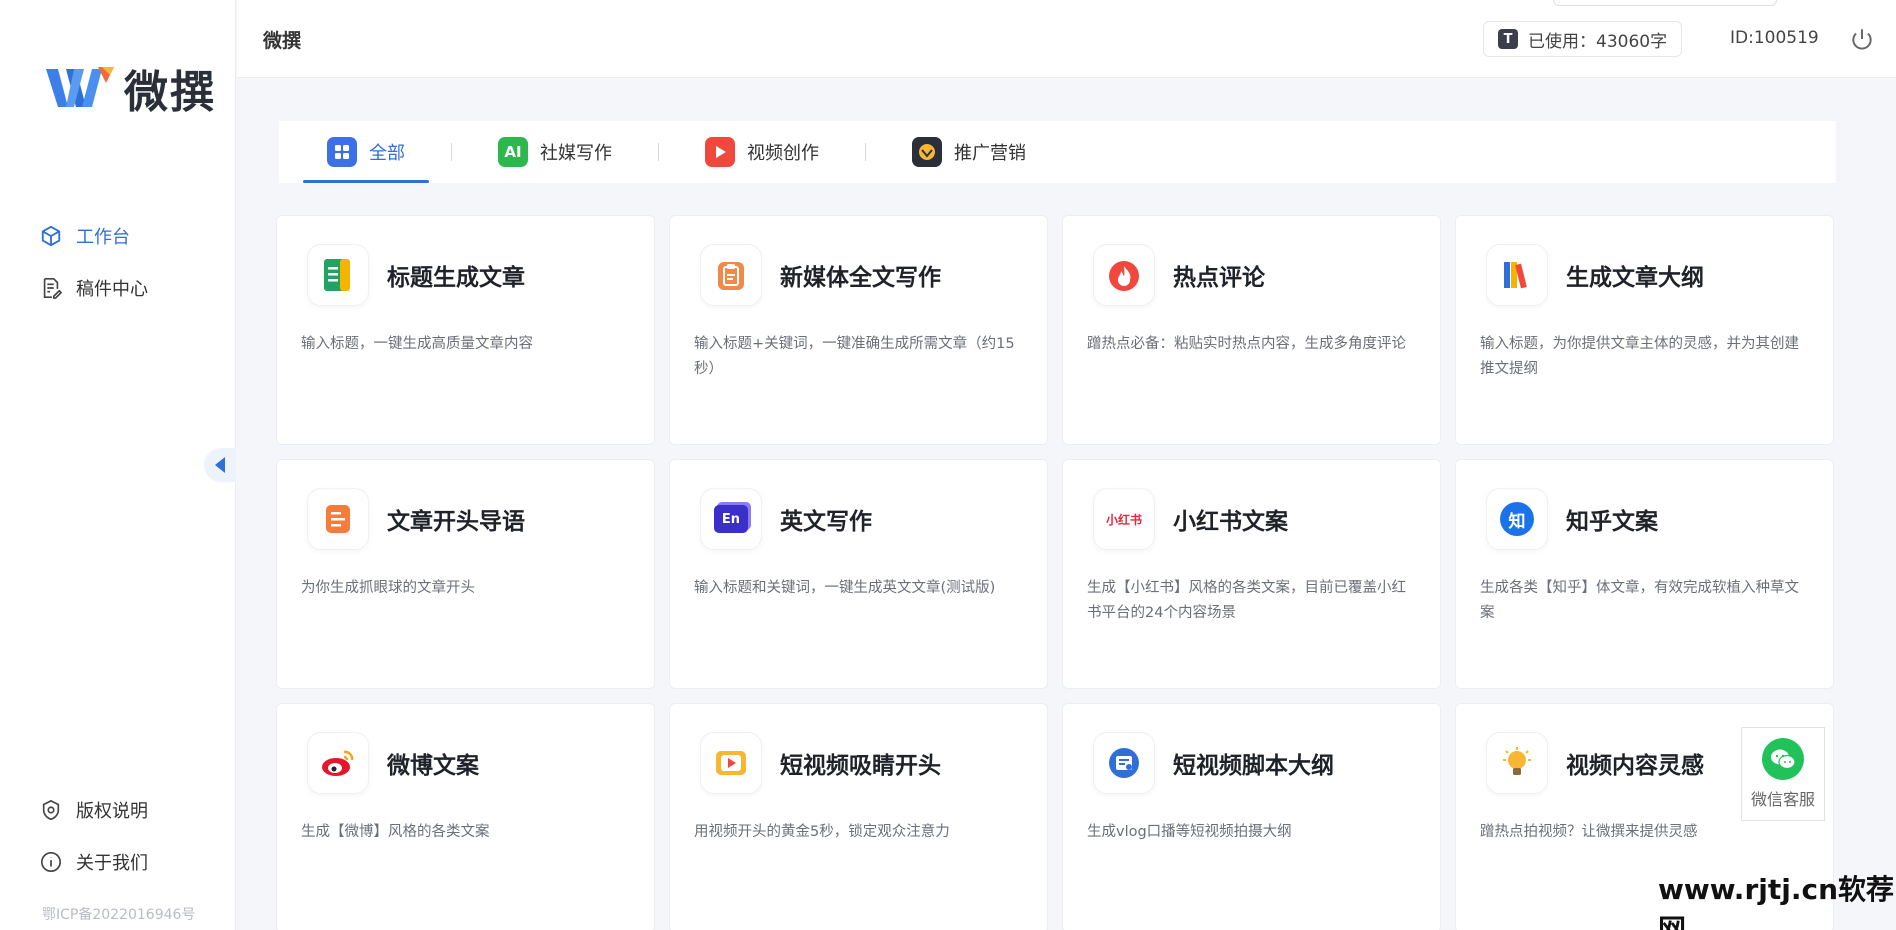 The image size is (1896, 930). Describe the element at coordinates (1644, 574) in the screenshot. I see `tool-card: 知 知乎文案 生成各类【知乎】体文章，有效完成软植入种草文案` at that location.